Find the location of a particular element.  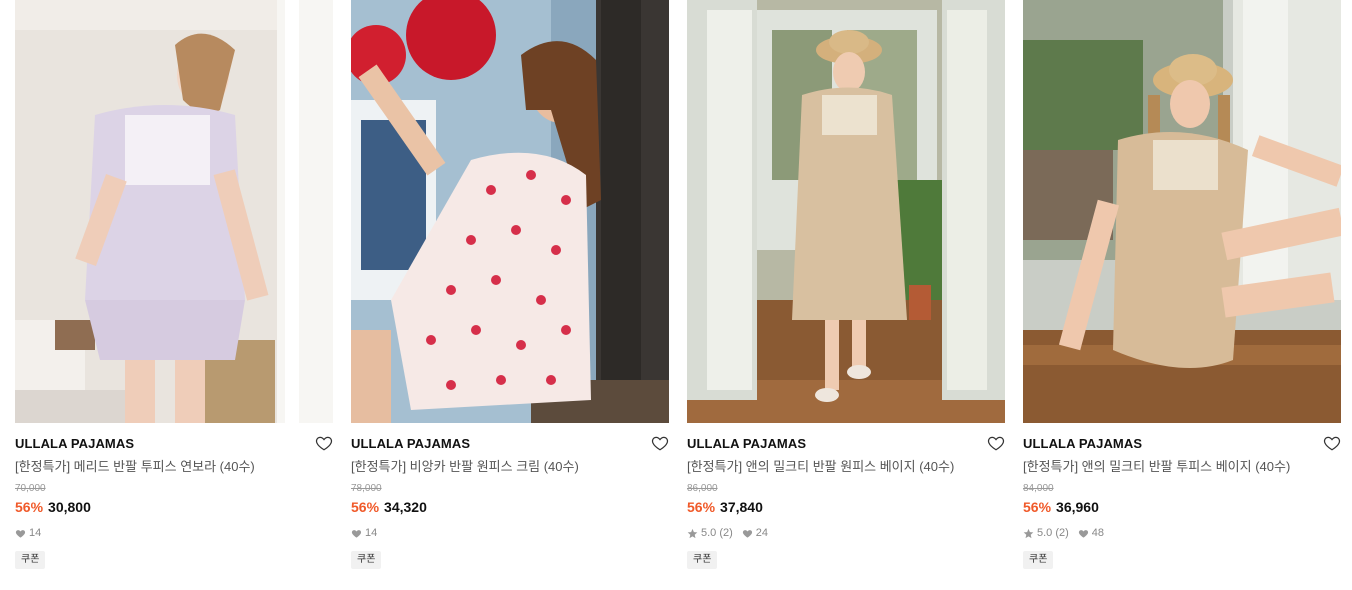

product-name: [한정특가] 메리드 반팔 투피스 연보라 (40수) is located at coordinates (174, 467).